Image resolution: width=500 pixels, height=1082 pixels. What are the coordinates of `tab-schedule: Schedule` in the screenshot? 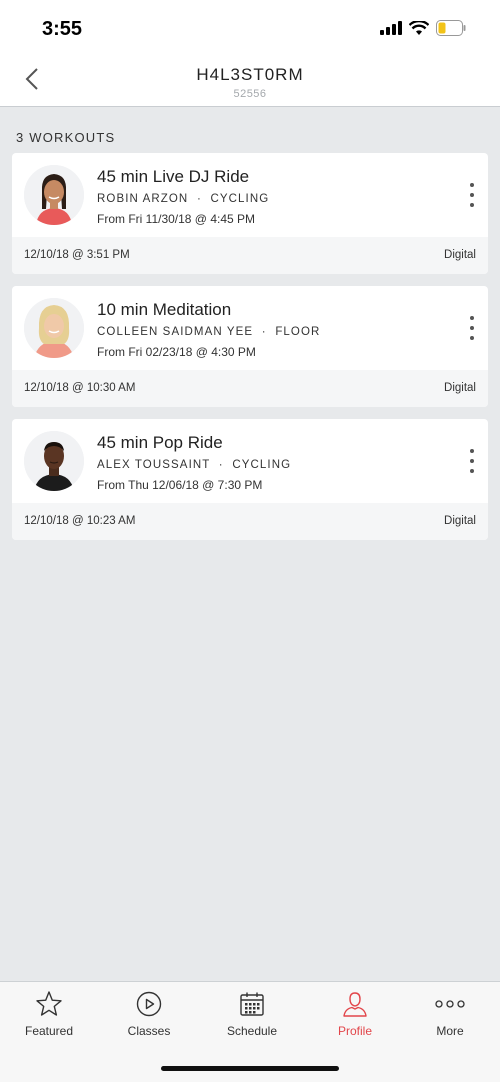 It's located at (252, 1013).